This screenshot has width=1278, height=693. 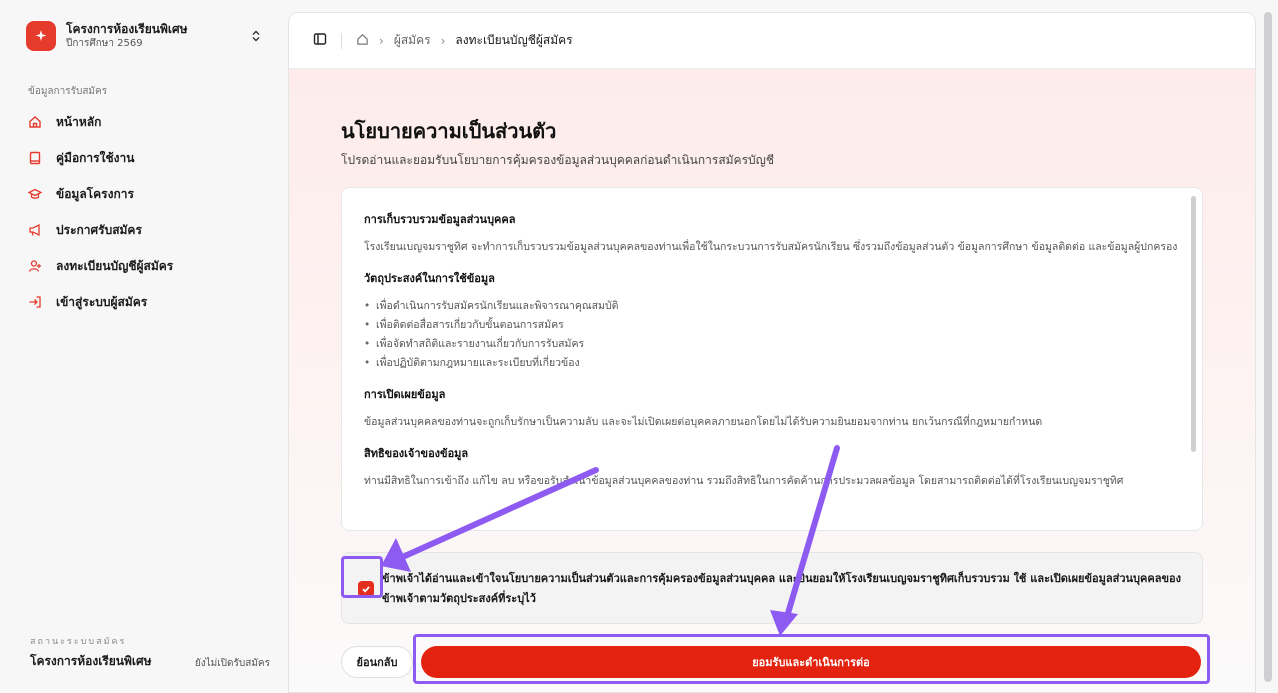 What do you see at coordinates (429, 278) in the screenshot?
I see `policy-heading: วัตถุประสงค์ในการใช้ข้อมูล` at bounding box center [429, 278].